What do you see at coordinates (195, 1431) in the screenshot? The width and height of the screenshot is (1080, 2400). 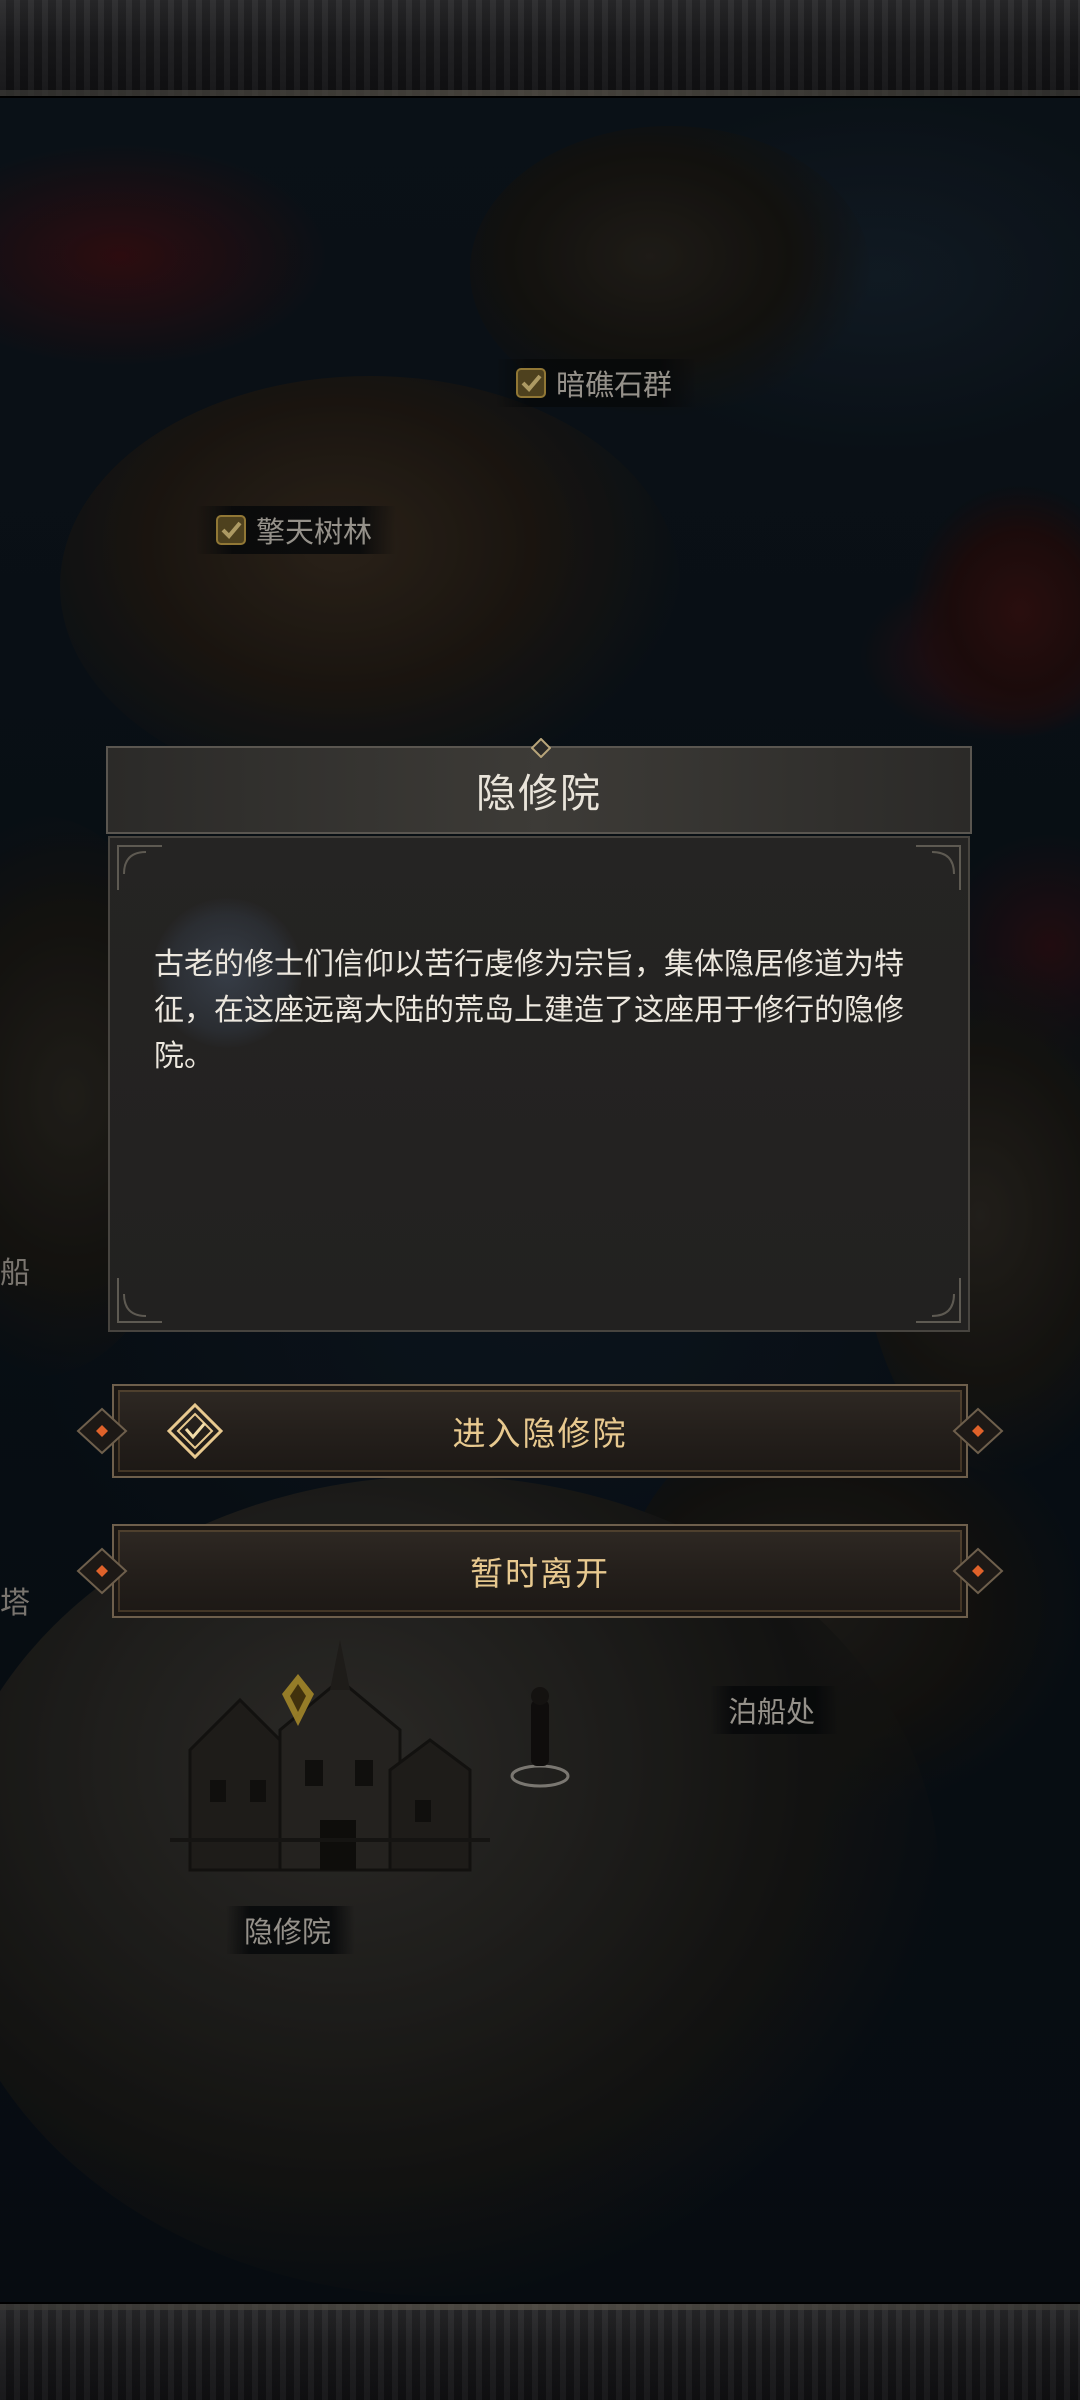 I see `diamond-emblem-icon` at bounding box center [195, 1431].